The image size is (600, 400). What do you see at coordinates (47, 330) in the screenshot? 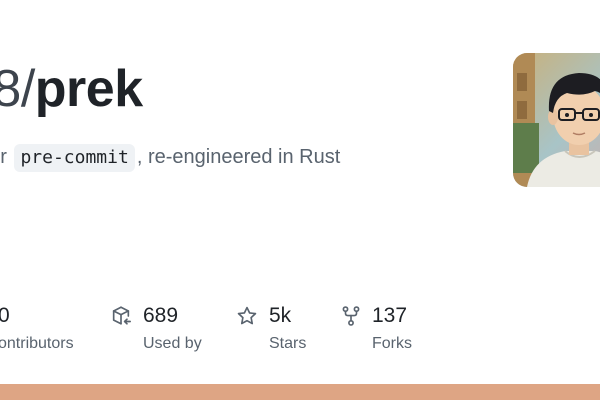
I see `stat-contributors: 0 ontributors` at bounding box center [47, 330].